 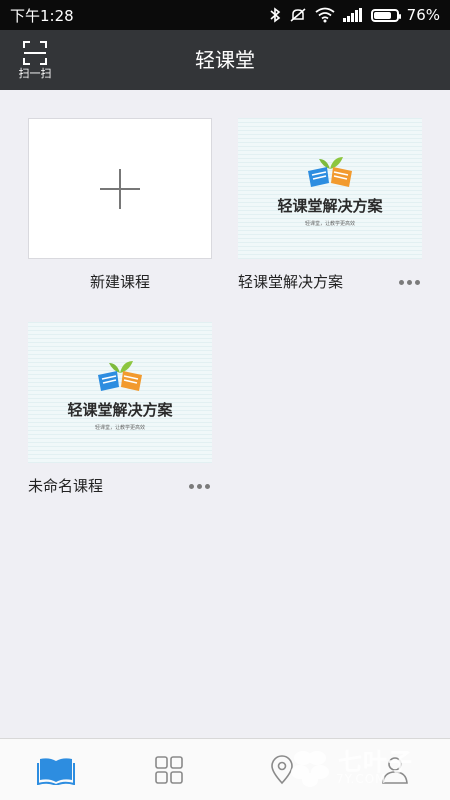 What do you see at coordinates (35, 73) in the screenshot?
I see `scan-label: 扫一扫` at bounding box center [35, 73].